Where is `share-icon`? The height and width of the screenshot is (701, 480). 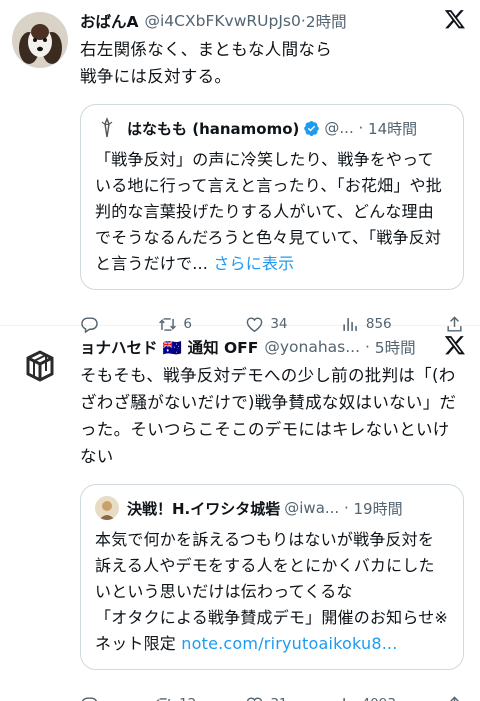
share-icon is located at coordinates (454, 698).